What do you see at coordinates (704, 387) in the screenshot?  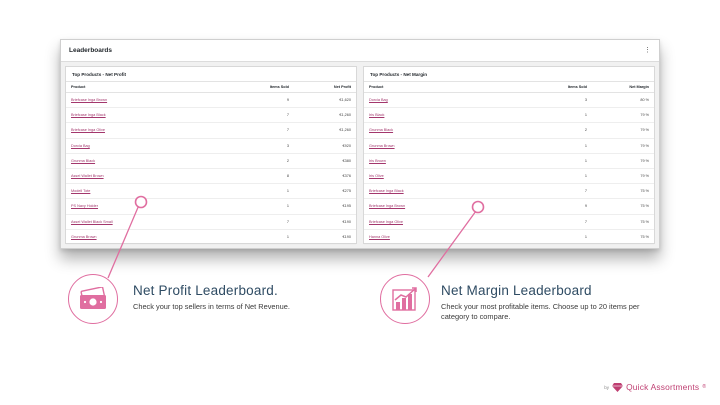 I see `brand-registered-mark: ®` at bounding box center [704, 387].